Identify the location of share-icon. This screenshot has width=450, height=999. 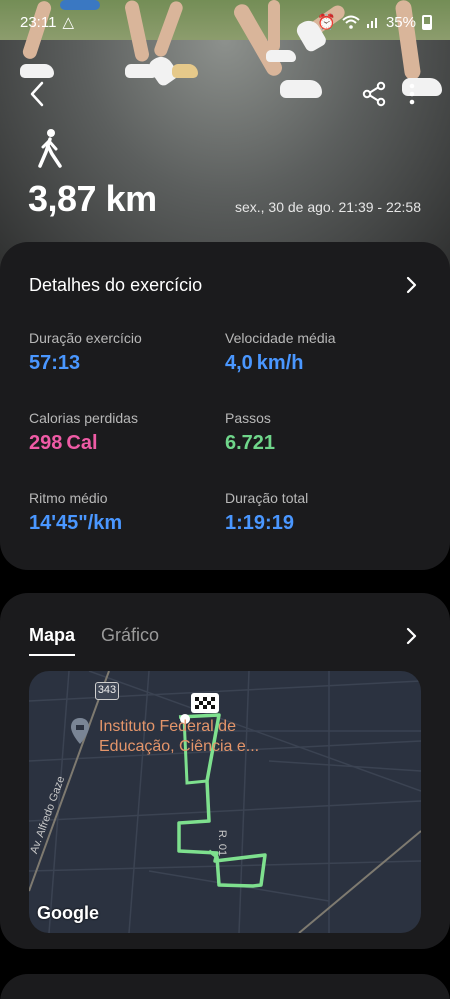
(374, 94).